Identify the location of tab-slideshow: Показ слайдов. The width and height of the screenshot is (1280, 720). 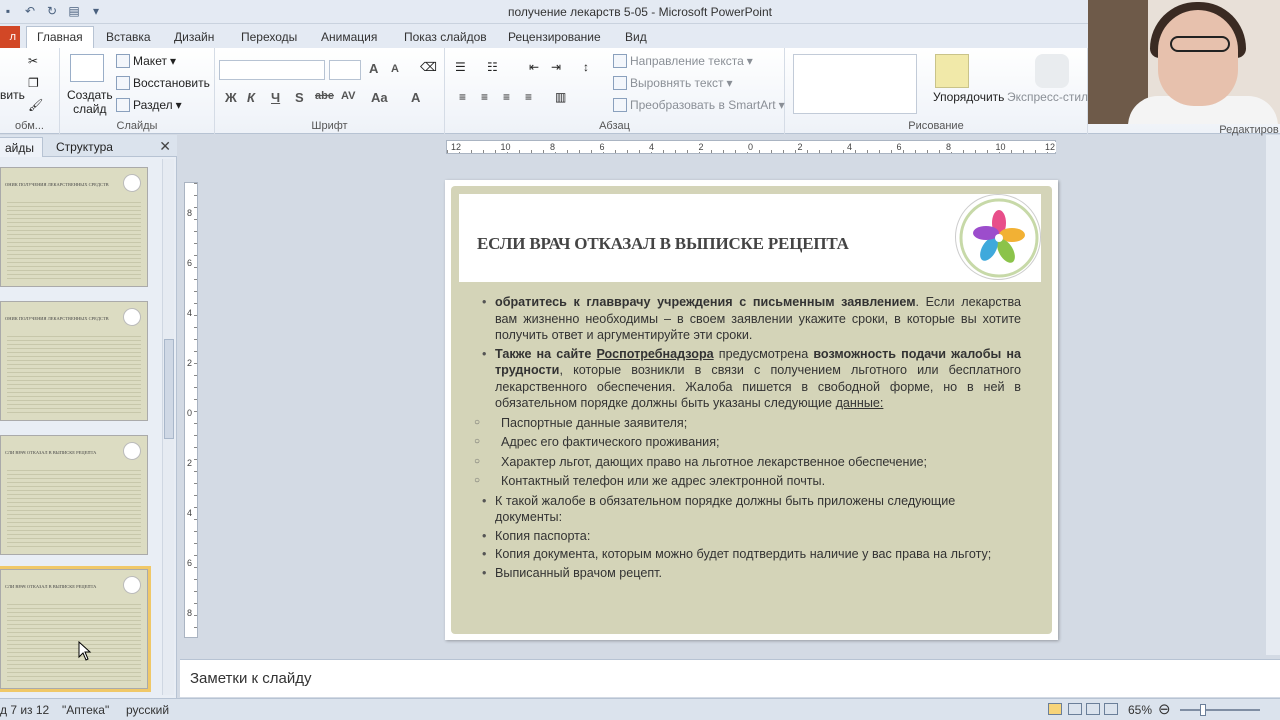
(445, 37).